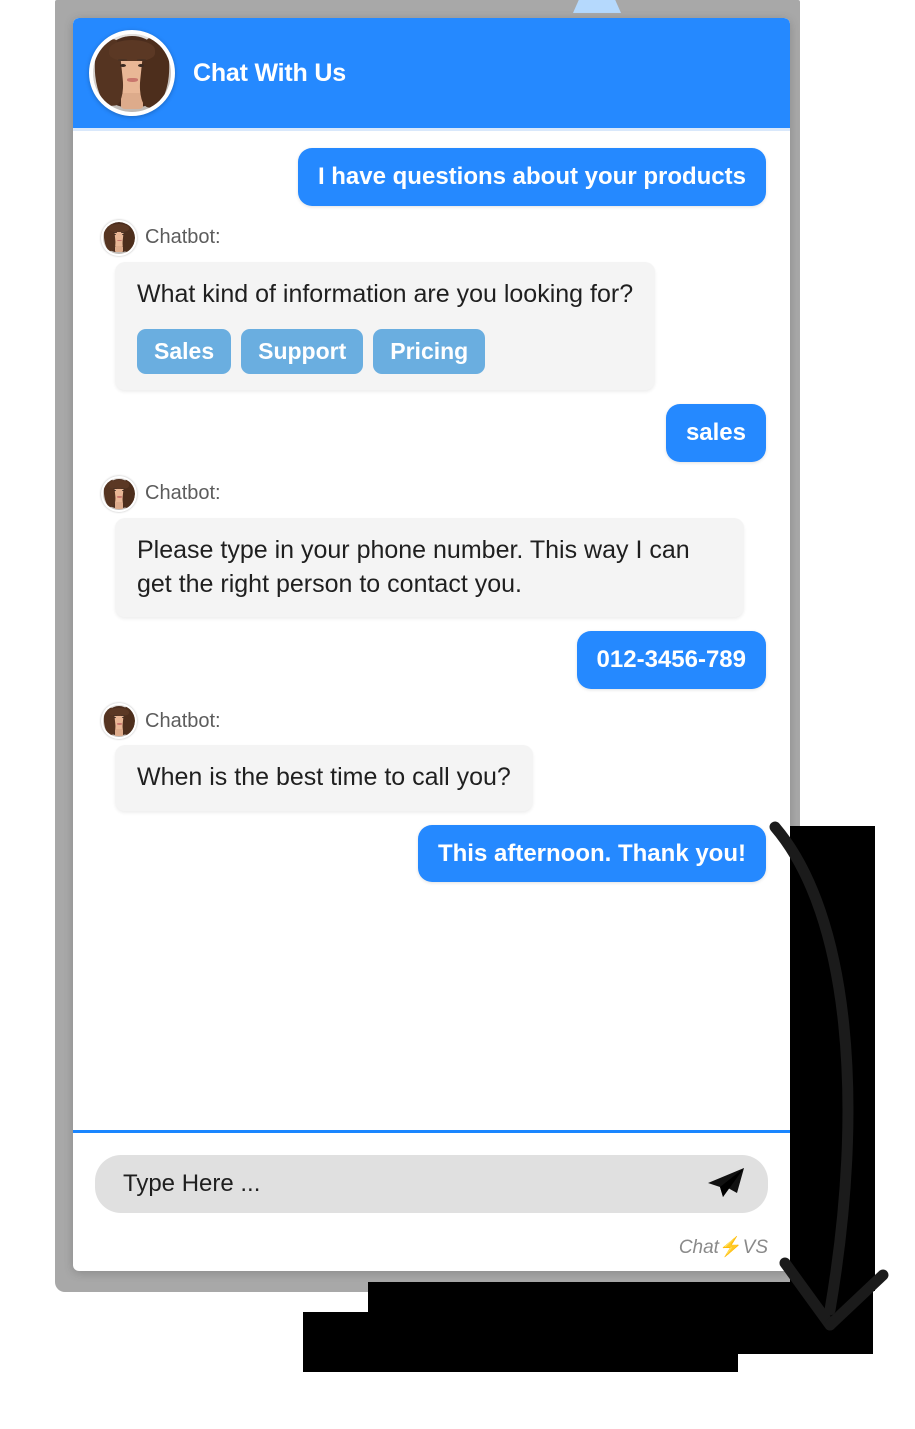 Image resolution: width=915 pixels, height=1429 pixels. What do you see at coordinates (597, 6) in the screenshot?
I see `top-tab-notch` at bounding box center [597, 6].